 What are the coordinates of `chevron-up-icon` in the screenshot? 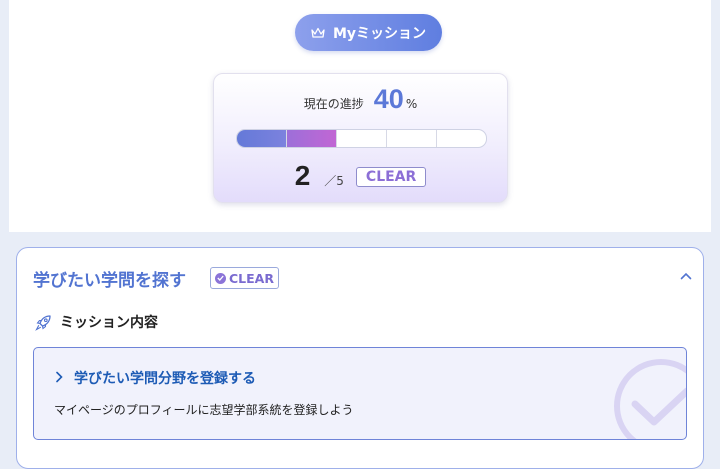 It's located at (686, 276).